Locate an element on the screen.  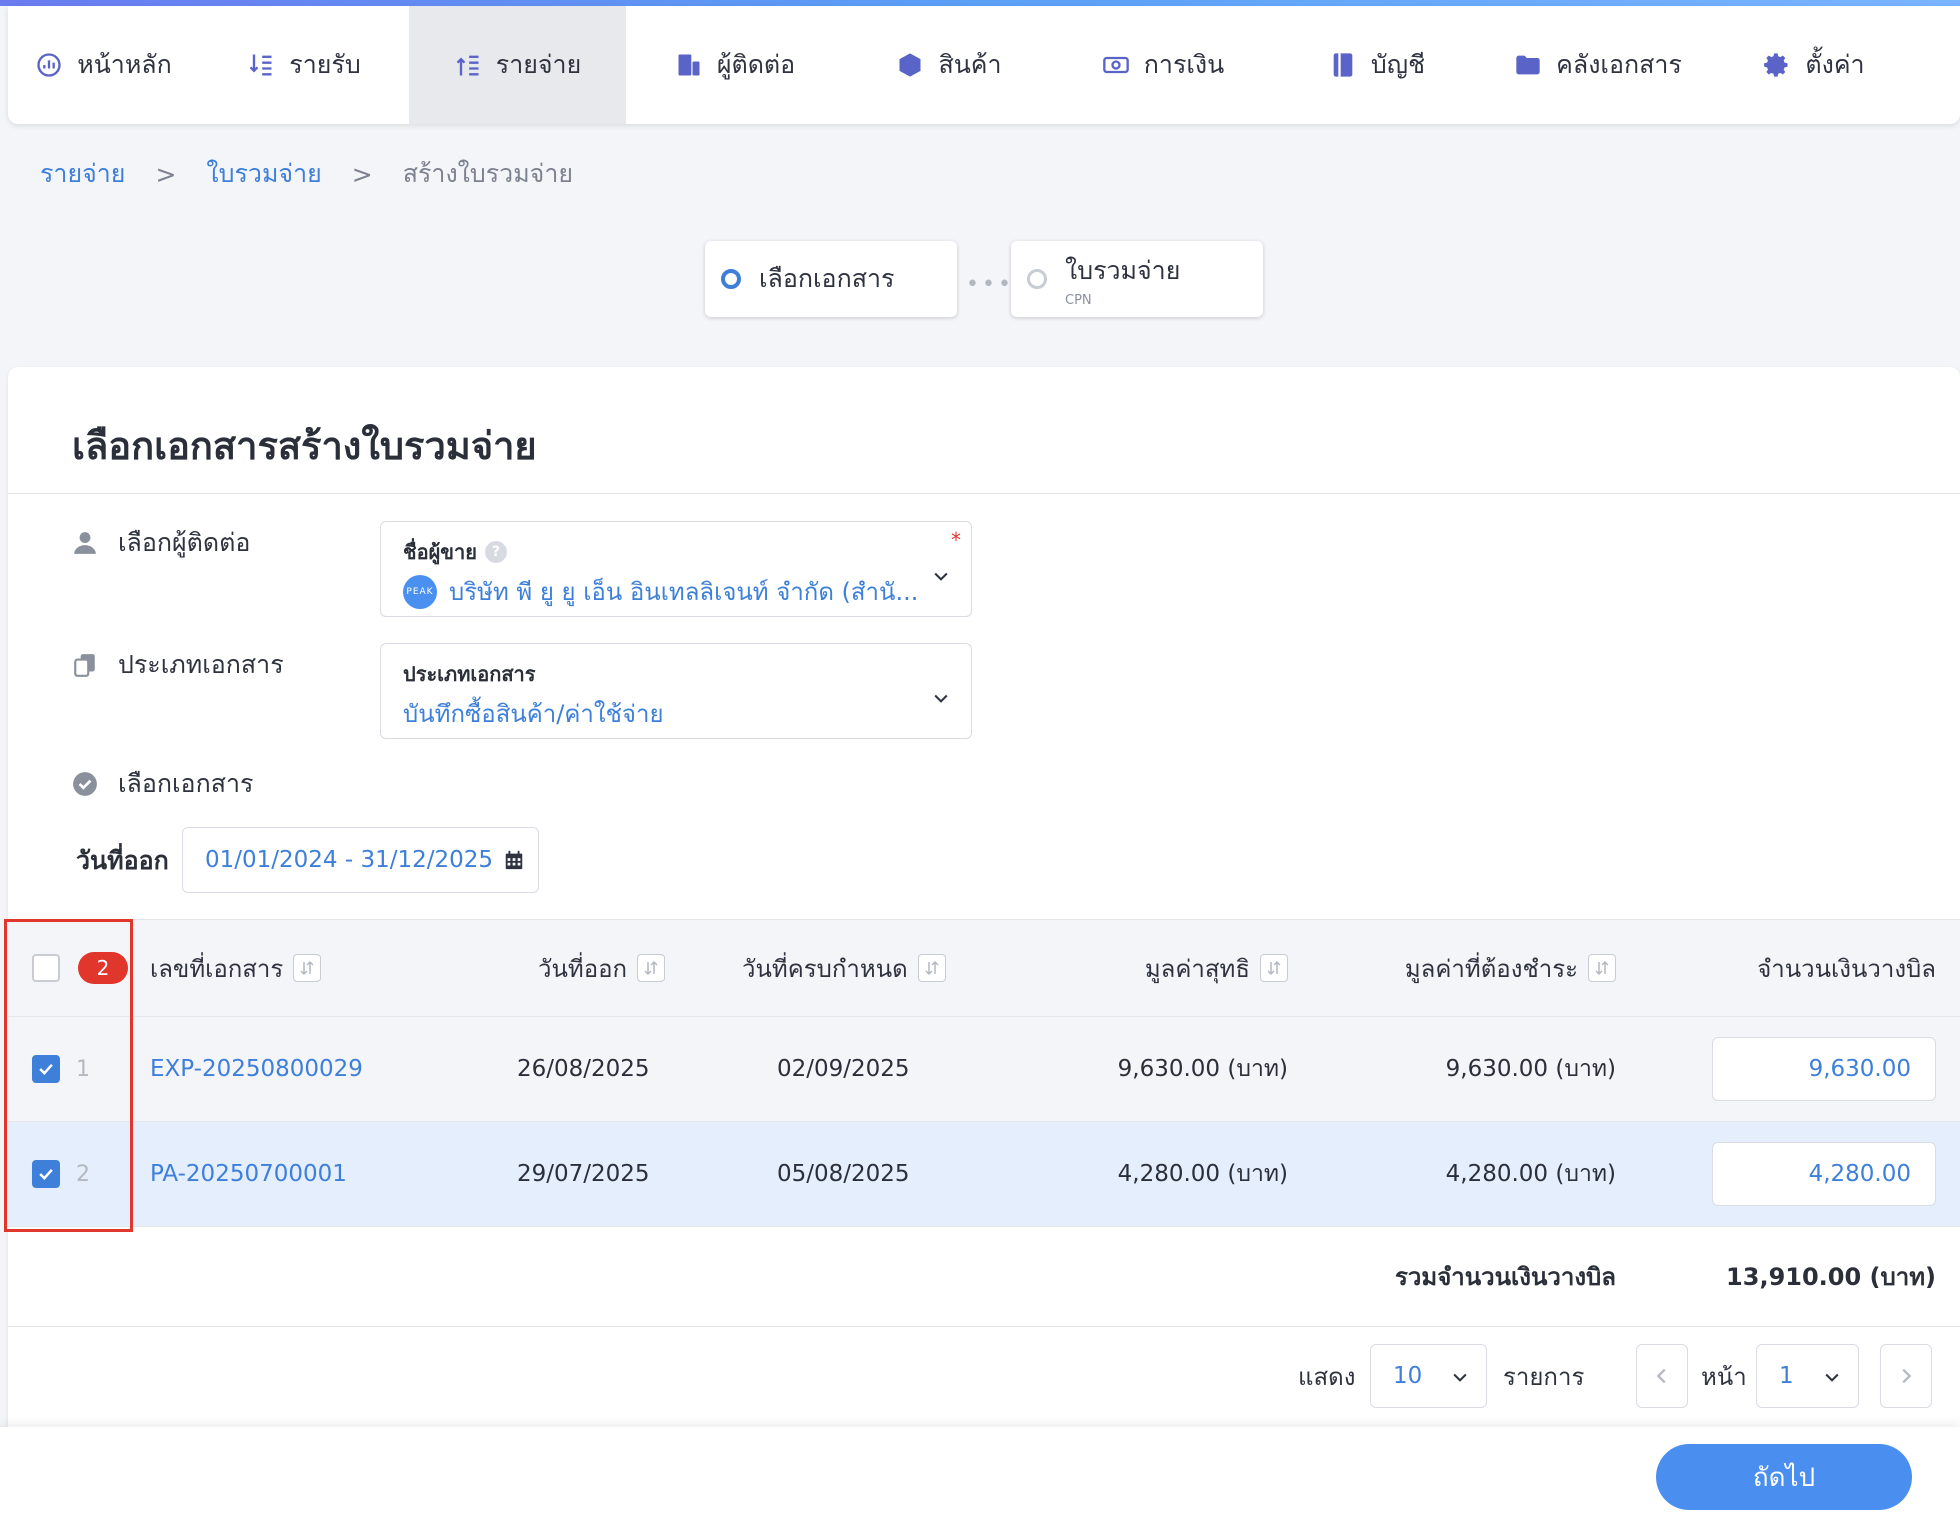
nav-label: คลังเอกสาร is located at coordinates (1619, 64).